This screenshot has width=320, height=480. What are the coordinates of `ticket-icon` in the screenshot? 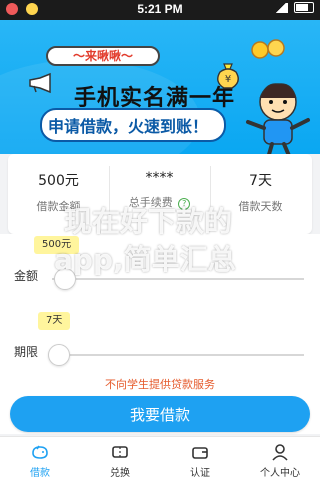 It's located at (120, 452).